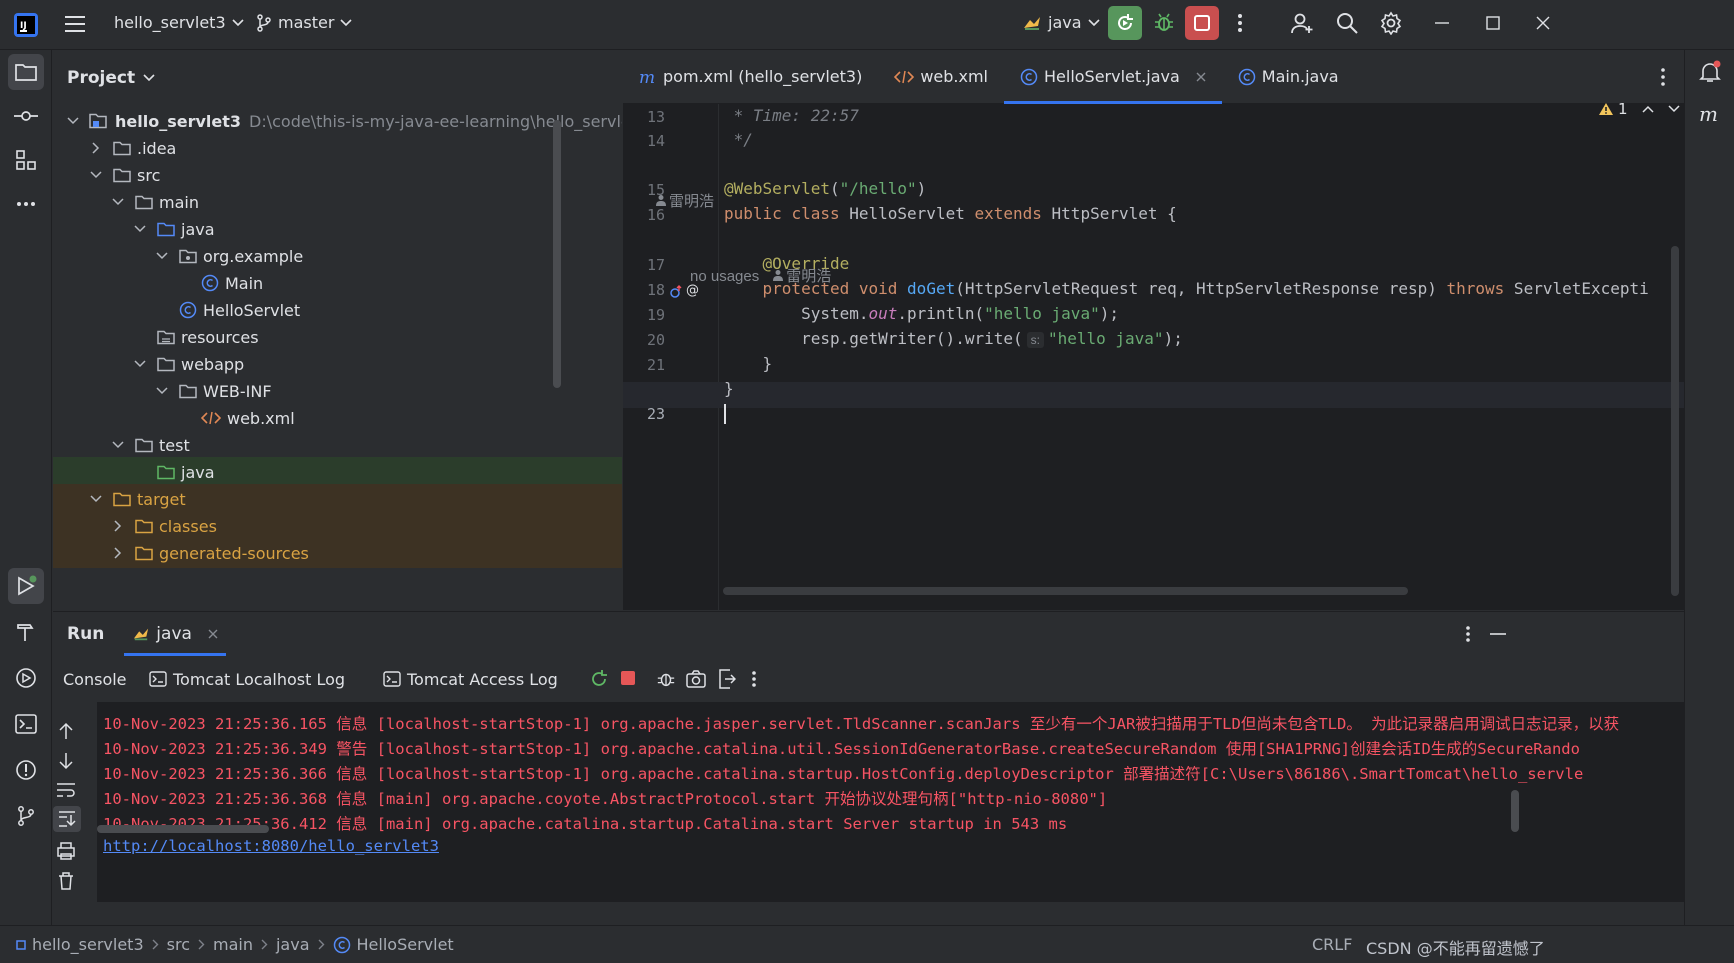 The width and height of the screenshot is (1734, 963). I want to click on tree-item-web-xml: web.xml, so click(337, 418).